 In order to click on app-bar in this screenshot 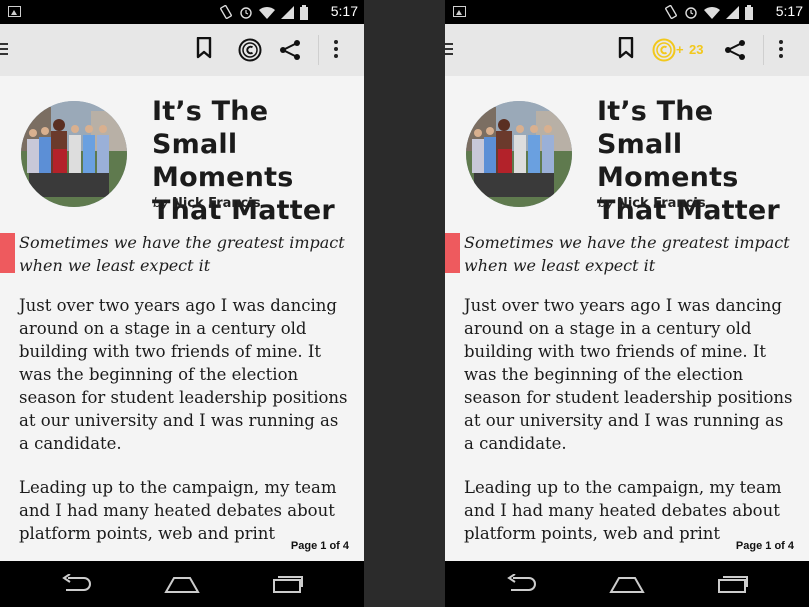, I will do `click(182, 50)`.